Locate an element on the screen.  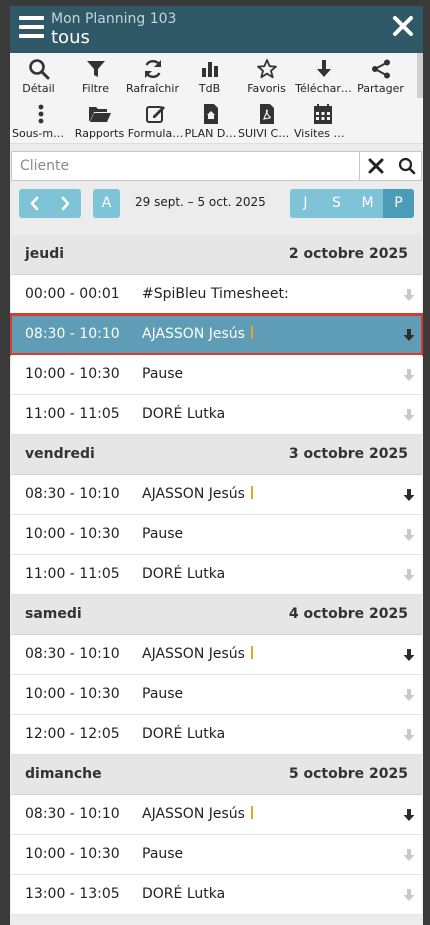
search-input: Cliente is located at coordinates (44, 166).